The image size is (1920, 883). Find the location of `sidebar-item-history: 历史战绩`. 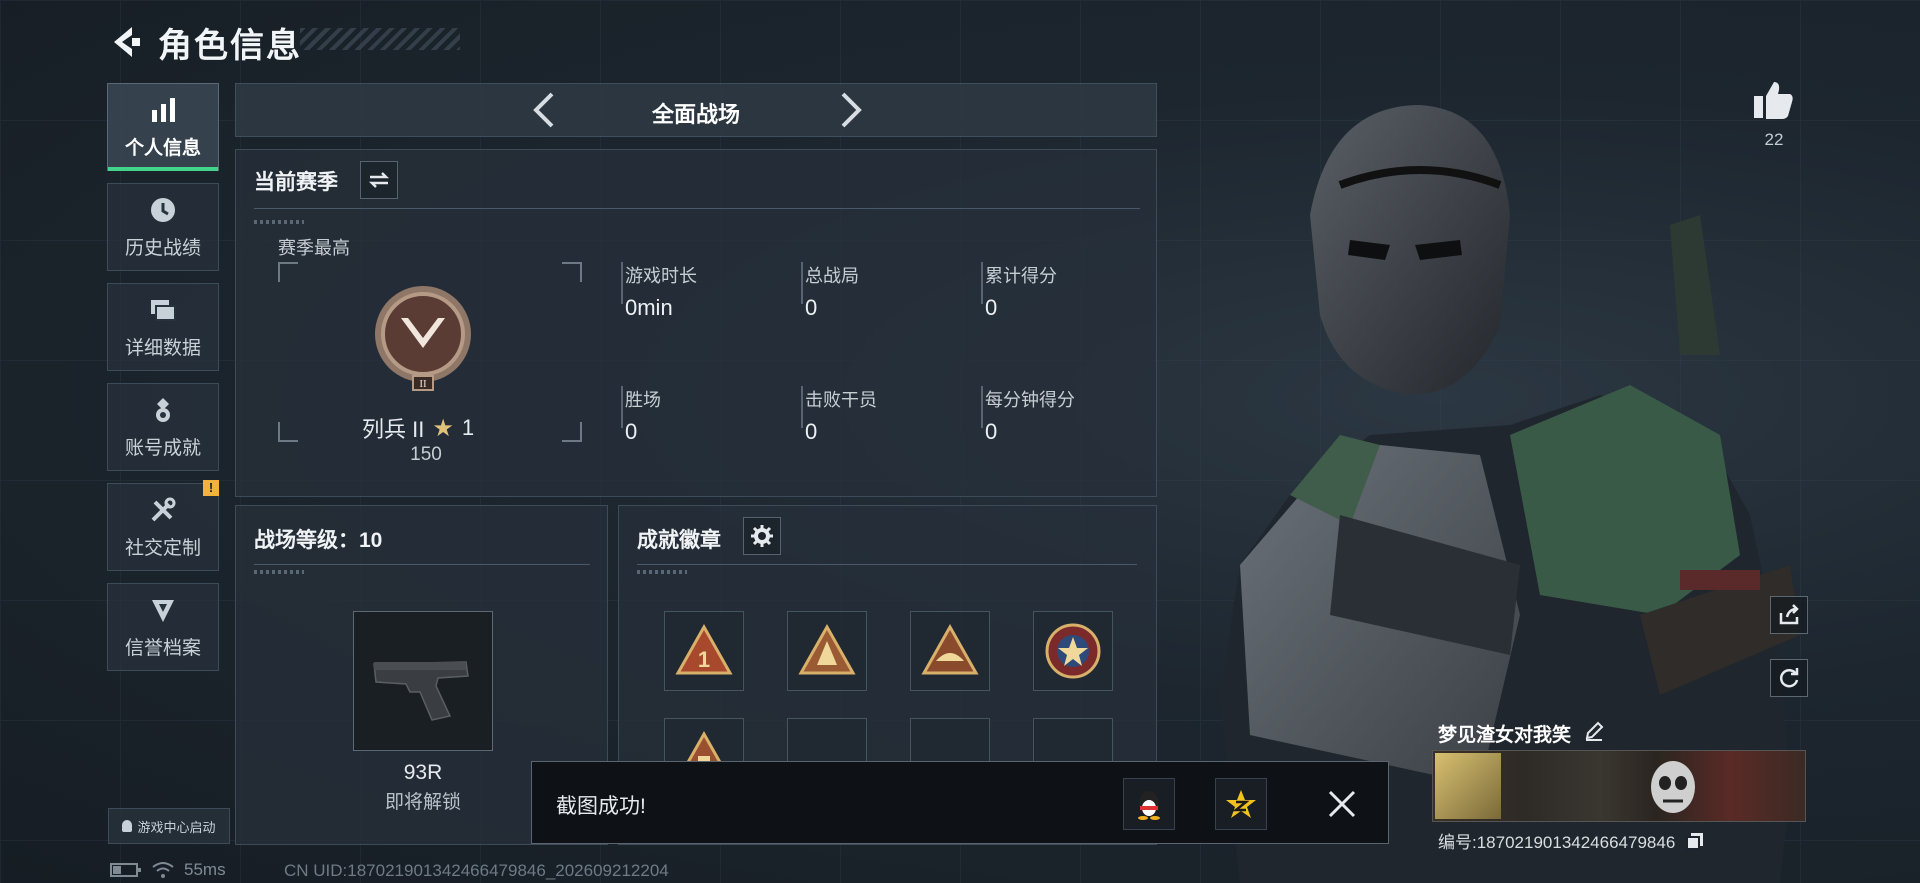

sidebar-item-history: 历史战绩 is located at coordinates (163, 227).